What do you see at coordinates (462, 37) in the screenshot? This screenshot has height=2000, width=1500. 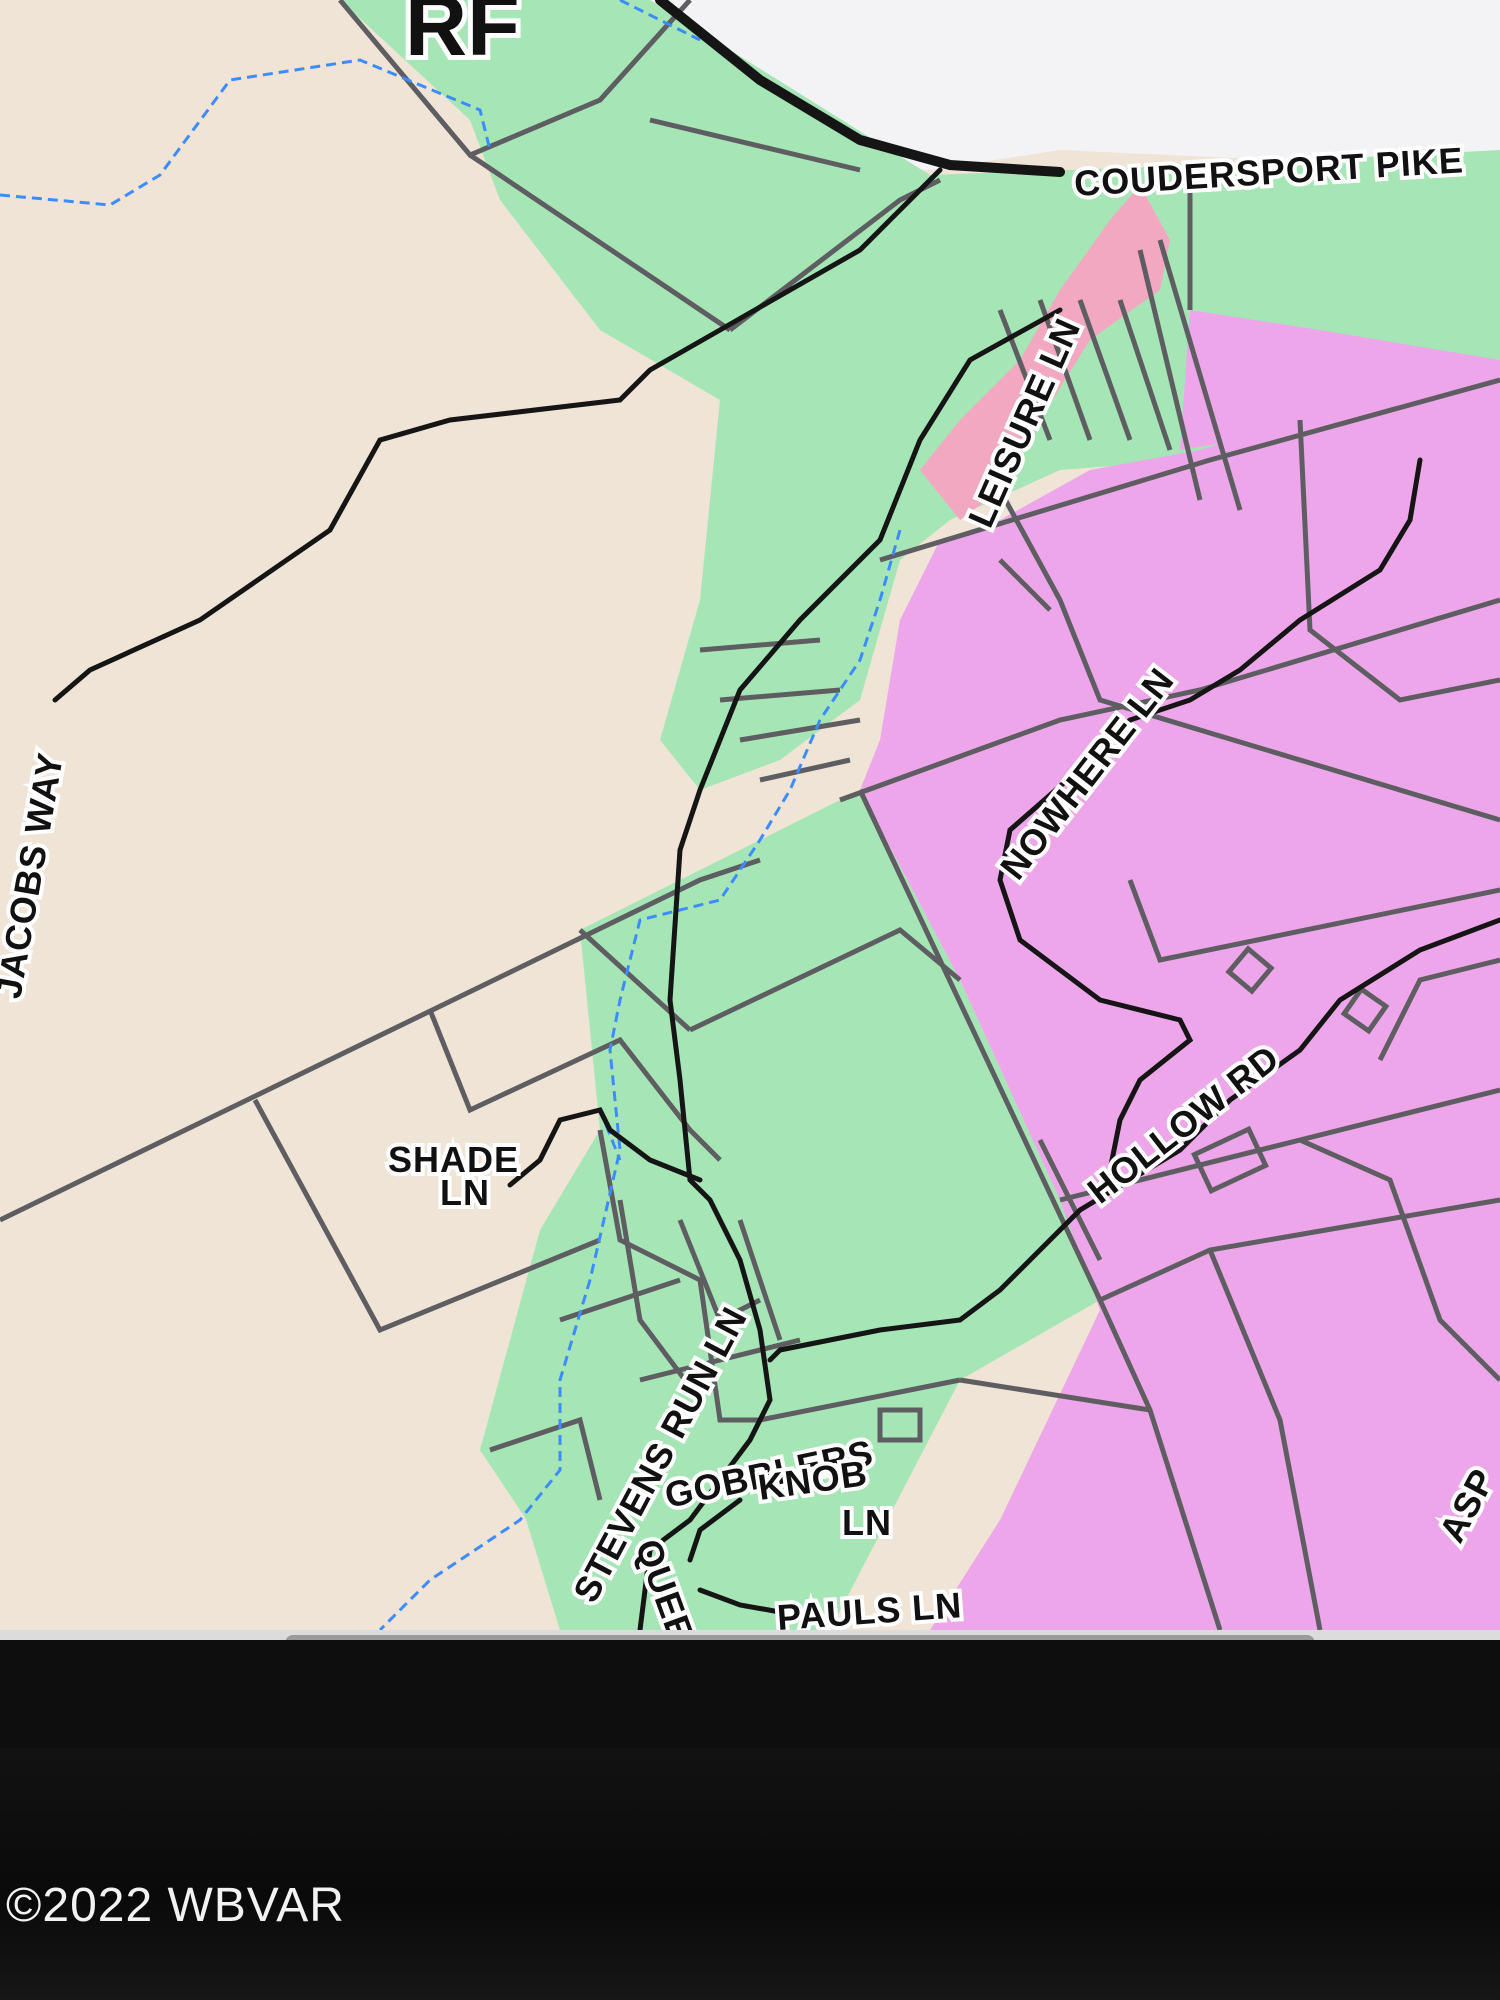 I see `zone-label-rf: RF` at bounding box center [462, 37].